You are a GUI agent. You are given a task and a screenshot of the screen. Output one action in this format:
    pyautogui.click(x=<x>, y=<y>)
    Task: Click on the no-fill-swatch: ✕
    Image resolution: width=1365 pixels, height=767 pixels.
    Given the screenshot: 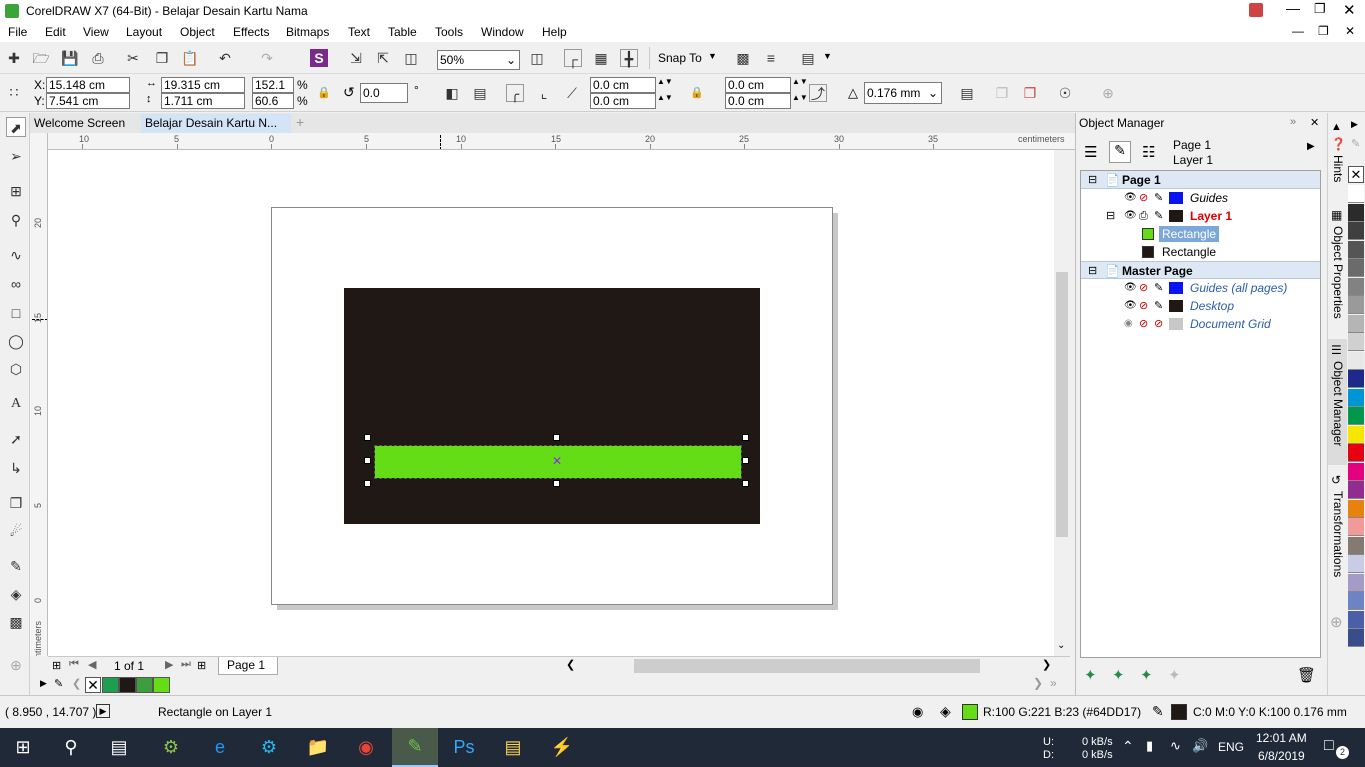 What is the action you would take?
    pyautogui.click(x=1356, y=174)
    